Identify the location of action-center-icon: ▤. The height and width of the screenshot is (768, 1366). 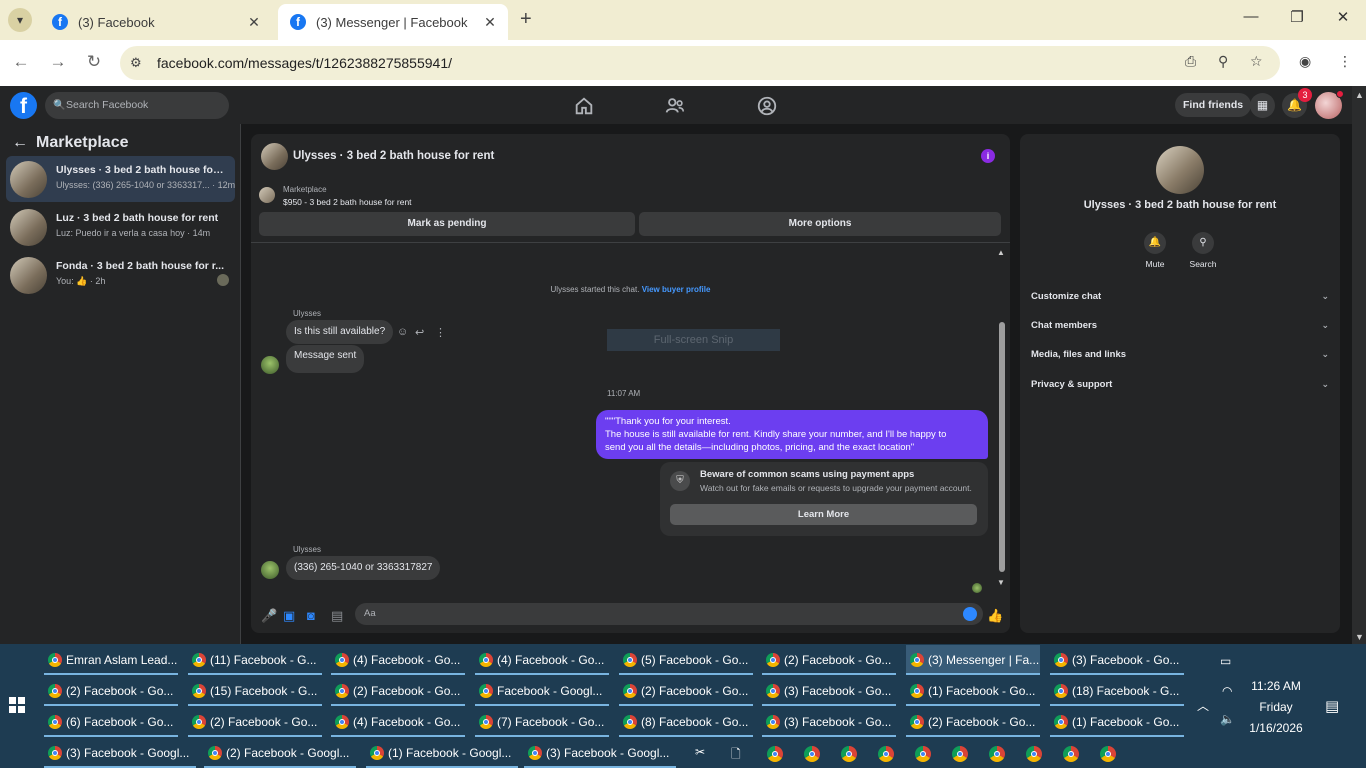
(1332, 706).